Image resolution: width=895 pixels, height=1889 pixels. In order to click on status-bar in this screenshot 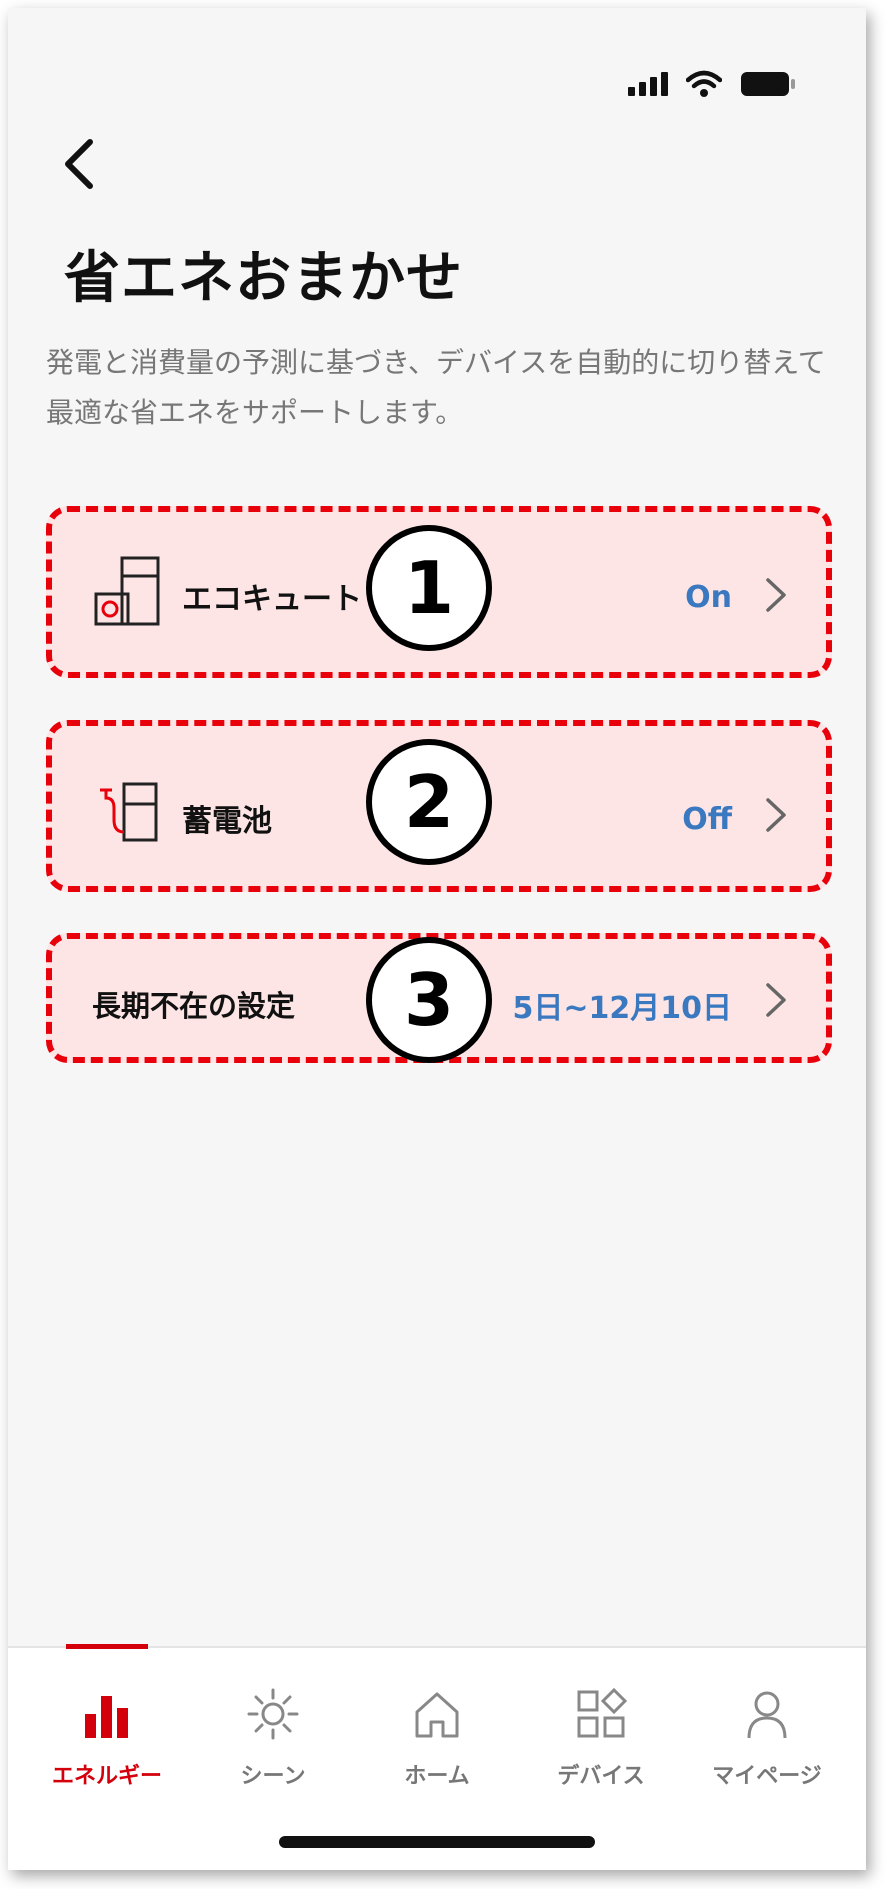, I will do `click(712, 84)`.